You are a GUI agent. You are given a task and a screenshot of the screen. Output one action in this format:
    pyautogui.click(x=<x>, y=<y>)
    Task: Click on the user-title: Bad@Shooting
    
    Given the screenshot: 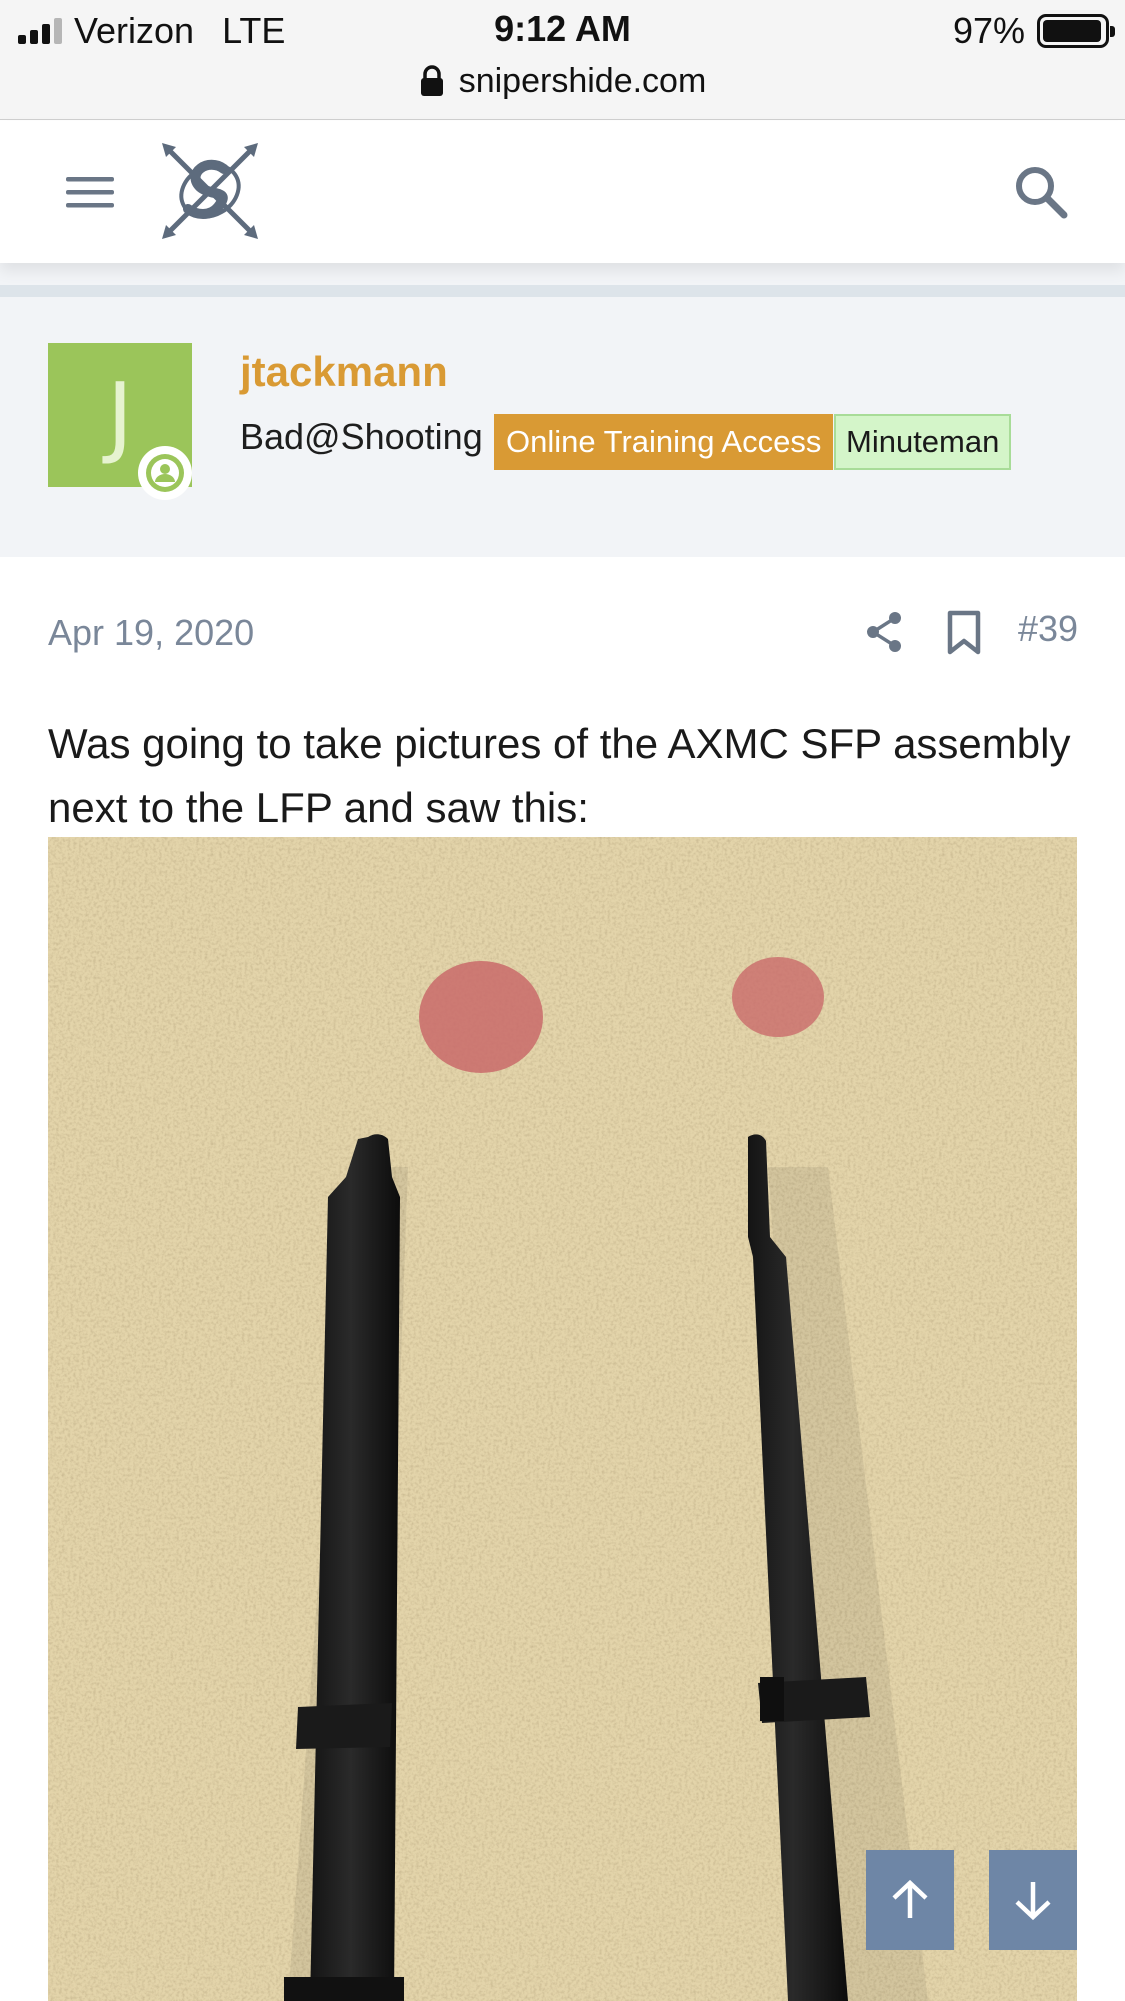 What is the action you would take?
    pyautogui.click(x=361, y=436)
    